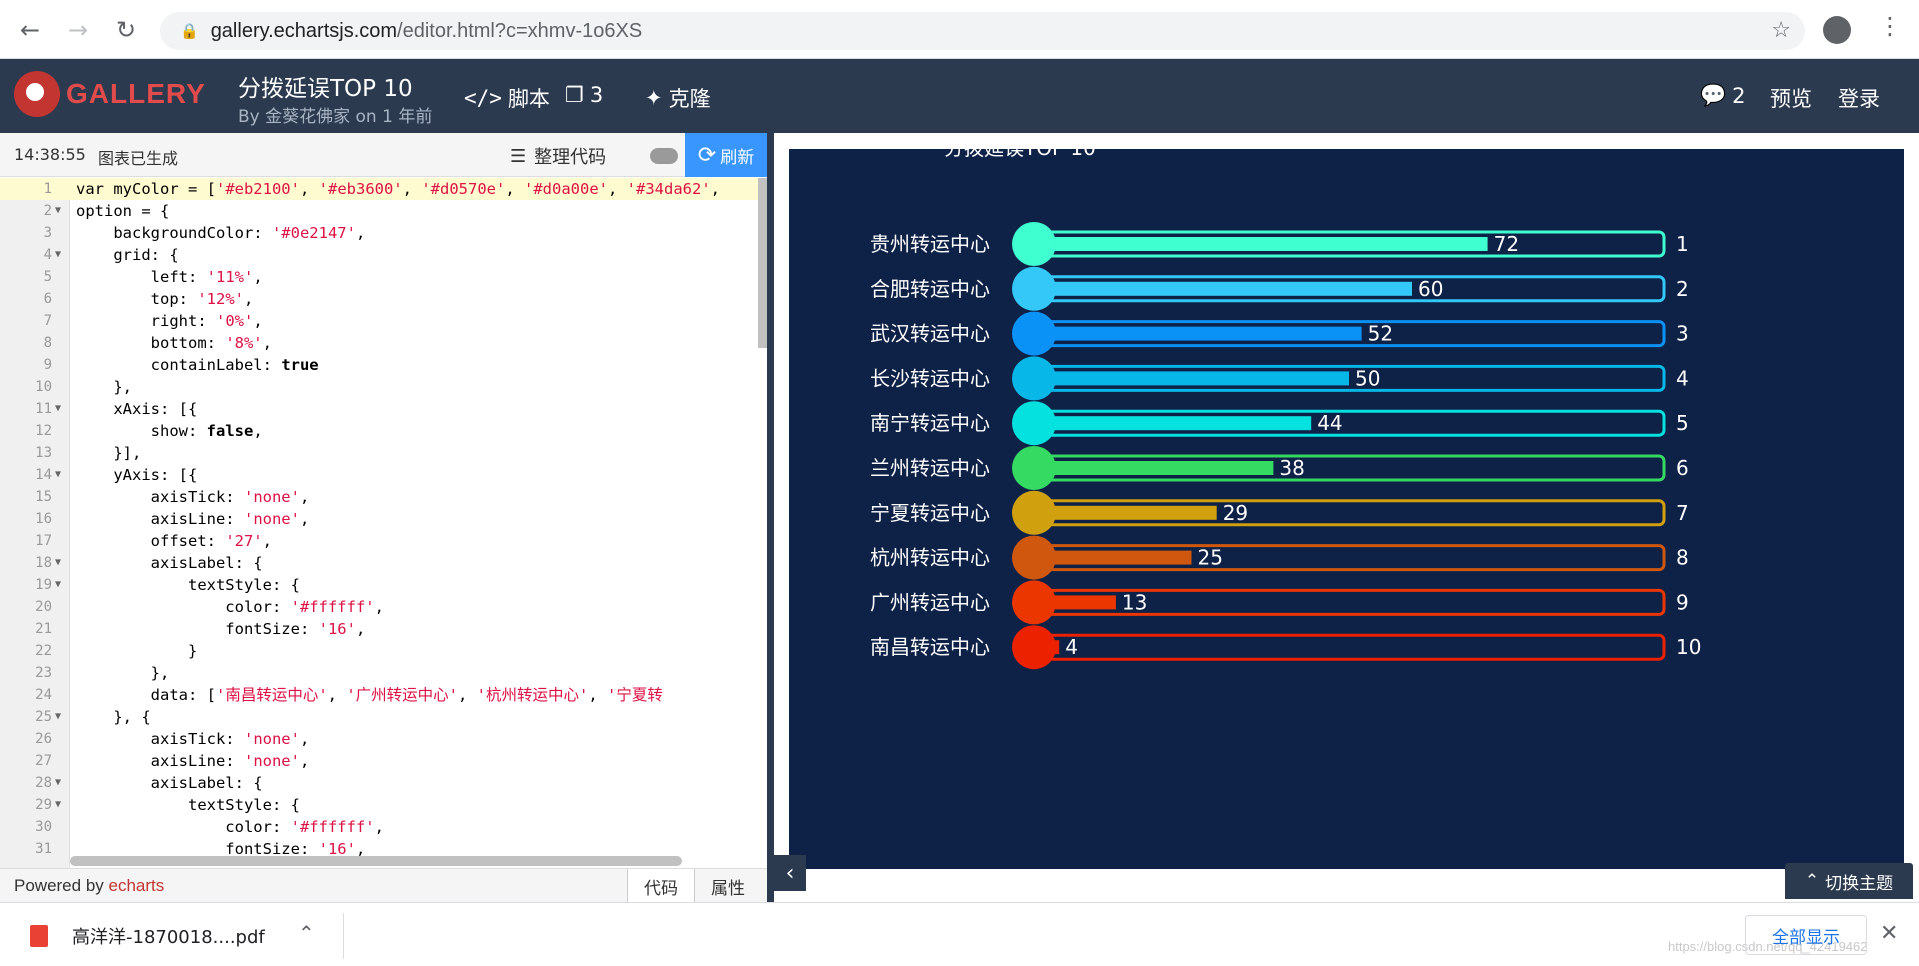 This screenshot has width=1919, height=966. I want to click on powered-by: Powered by echarts, so click(89, 885).